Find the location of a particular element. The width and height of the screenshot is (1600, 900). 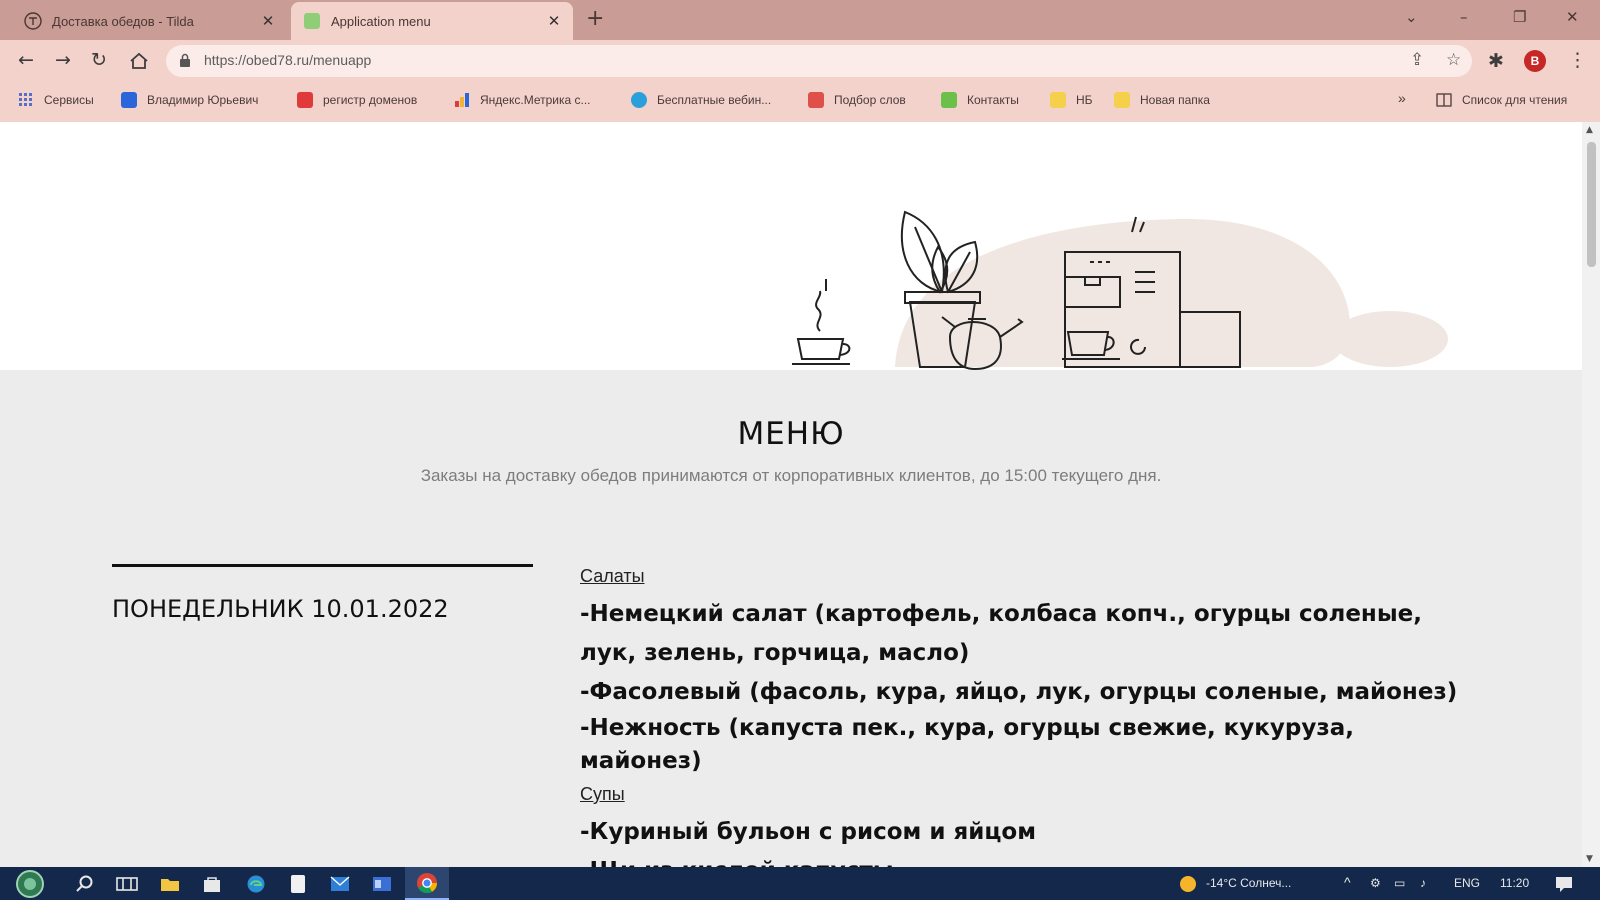

bookmark-vladimir: Владимир Юрьевич is located at coordinates (189, 100).